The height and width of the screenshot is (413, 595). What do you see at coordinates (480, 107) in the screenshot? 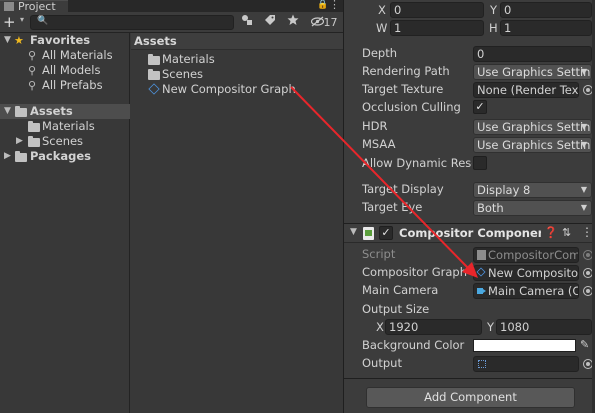
I see `occlusion-culling-checkbox: ✓` at bounding box center [480, 107].